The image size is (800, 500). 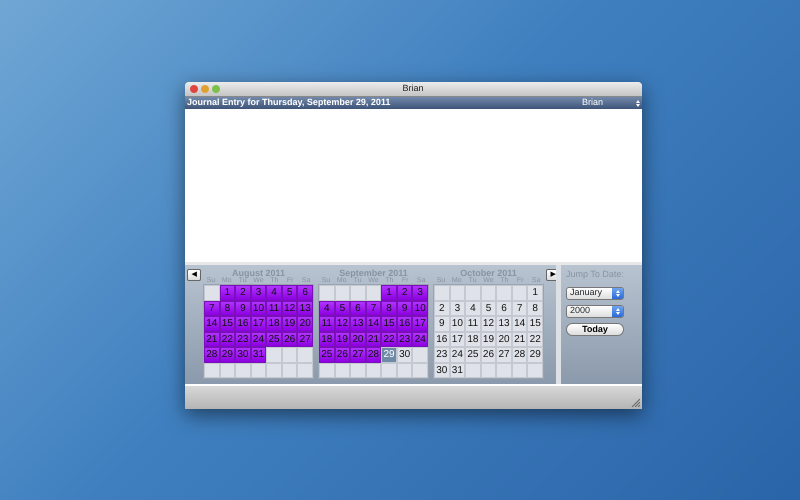 What do you see at coordinates (488, 324) in the screenshot?
I see `day-cell: 12` at bounding box center [488, 324].